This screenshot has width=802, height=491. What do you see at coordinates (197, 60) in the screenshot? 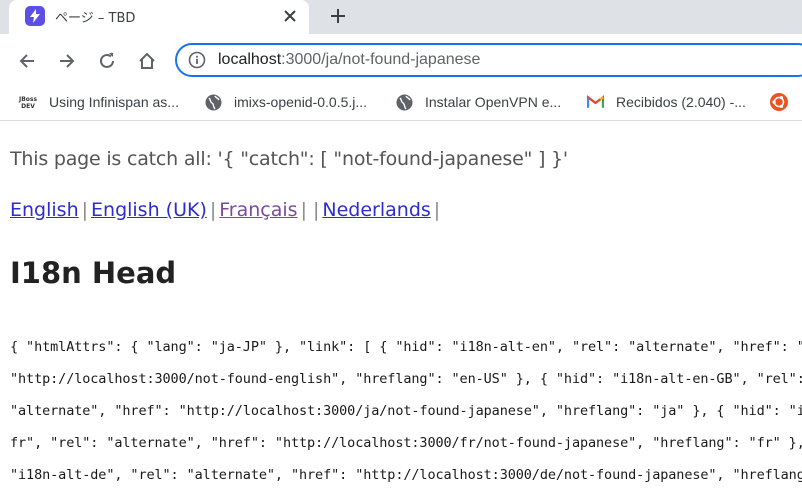
I see `info-icon` at bounding box center [197, 60].